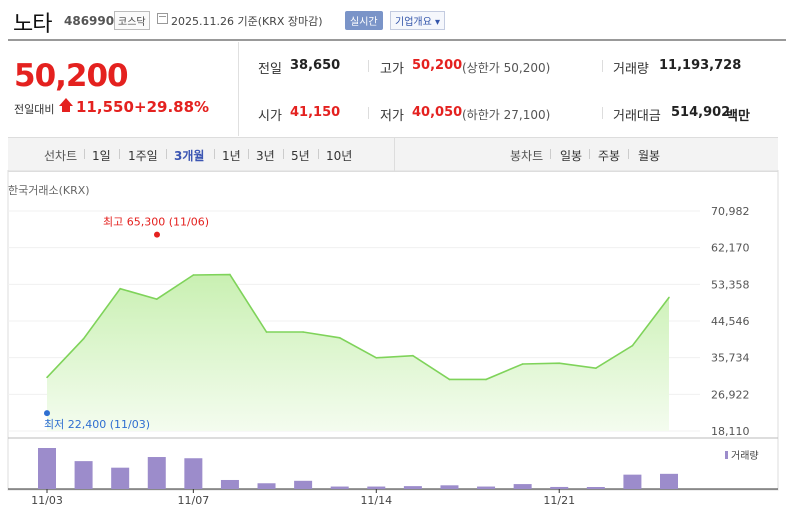  What do you see at coordinates (726, 455) in the screenshot?
I see `volume-legend-swatch` at bounding box center [726, 455].